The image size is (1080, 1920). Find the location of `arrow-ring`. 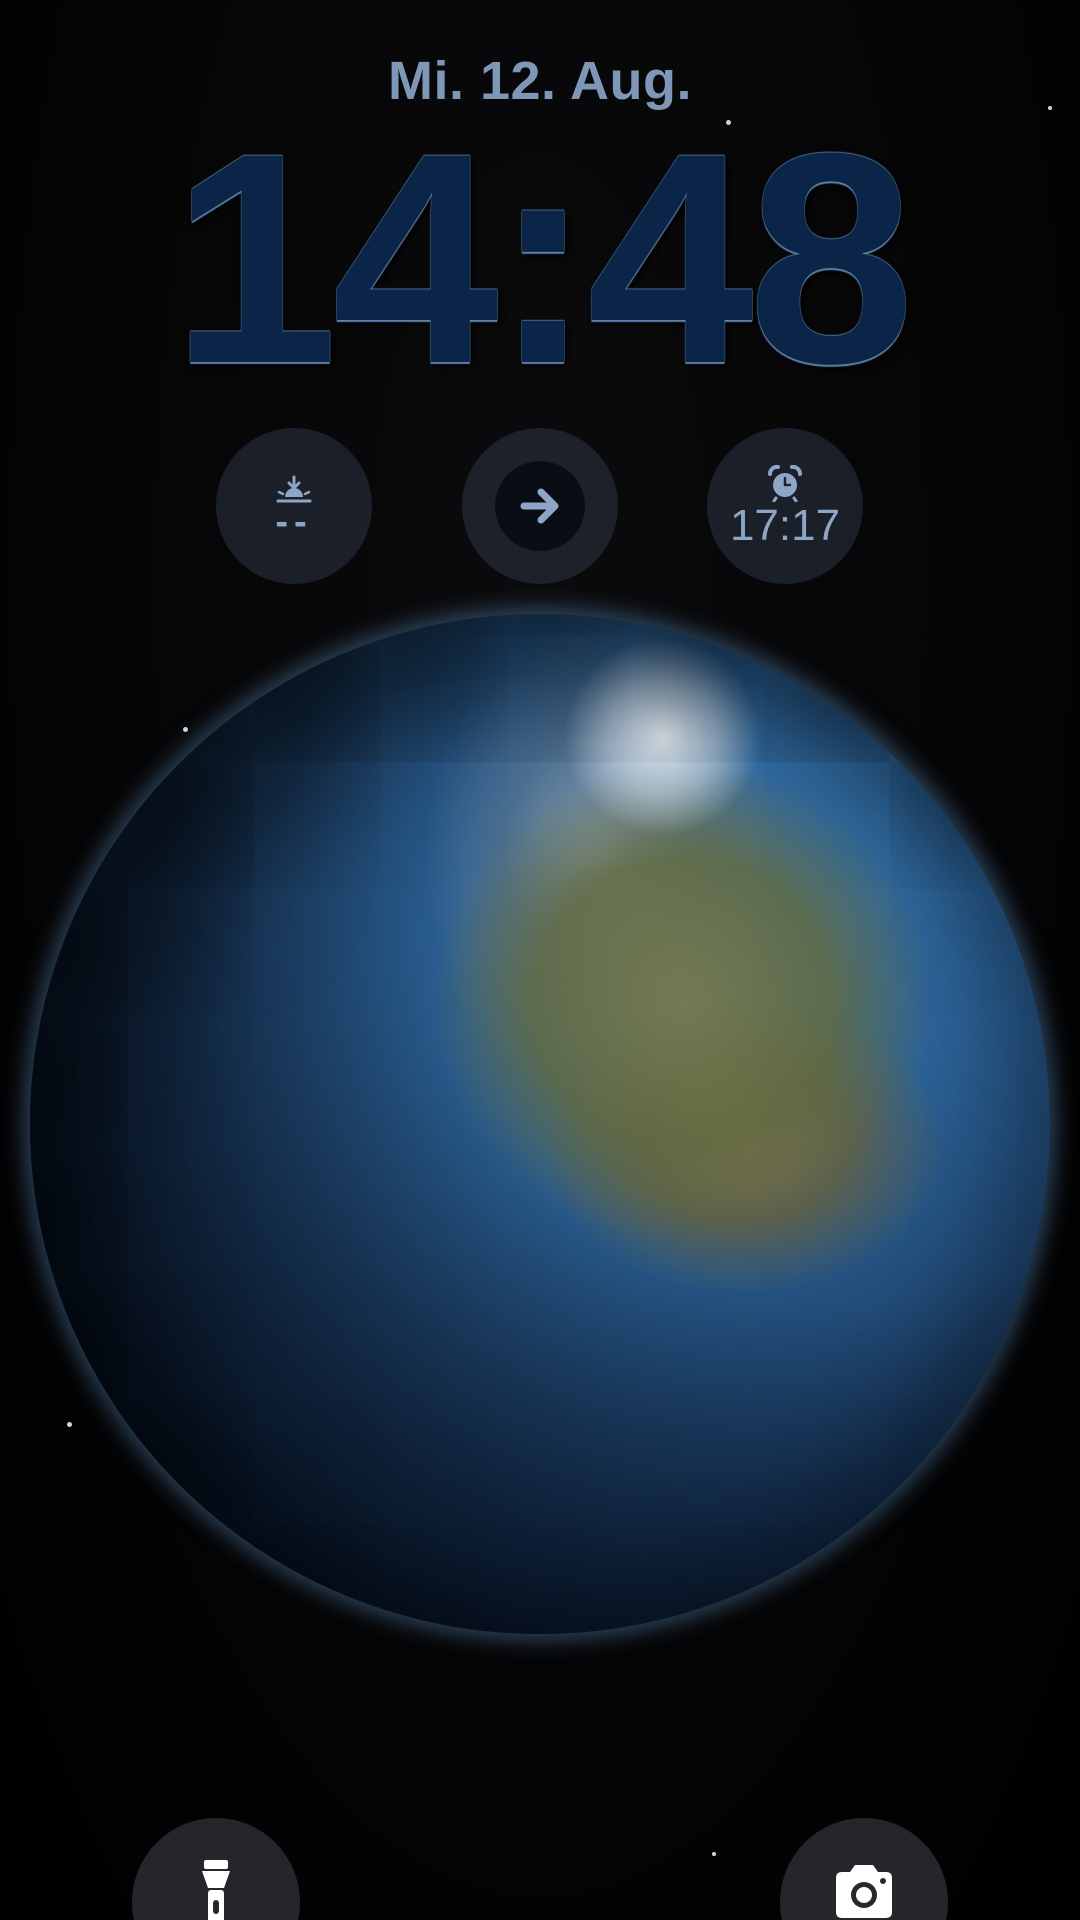

arrow-ring is located at coordinates (540, 506).